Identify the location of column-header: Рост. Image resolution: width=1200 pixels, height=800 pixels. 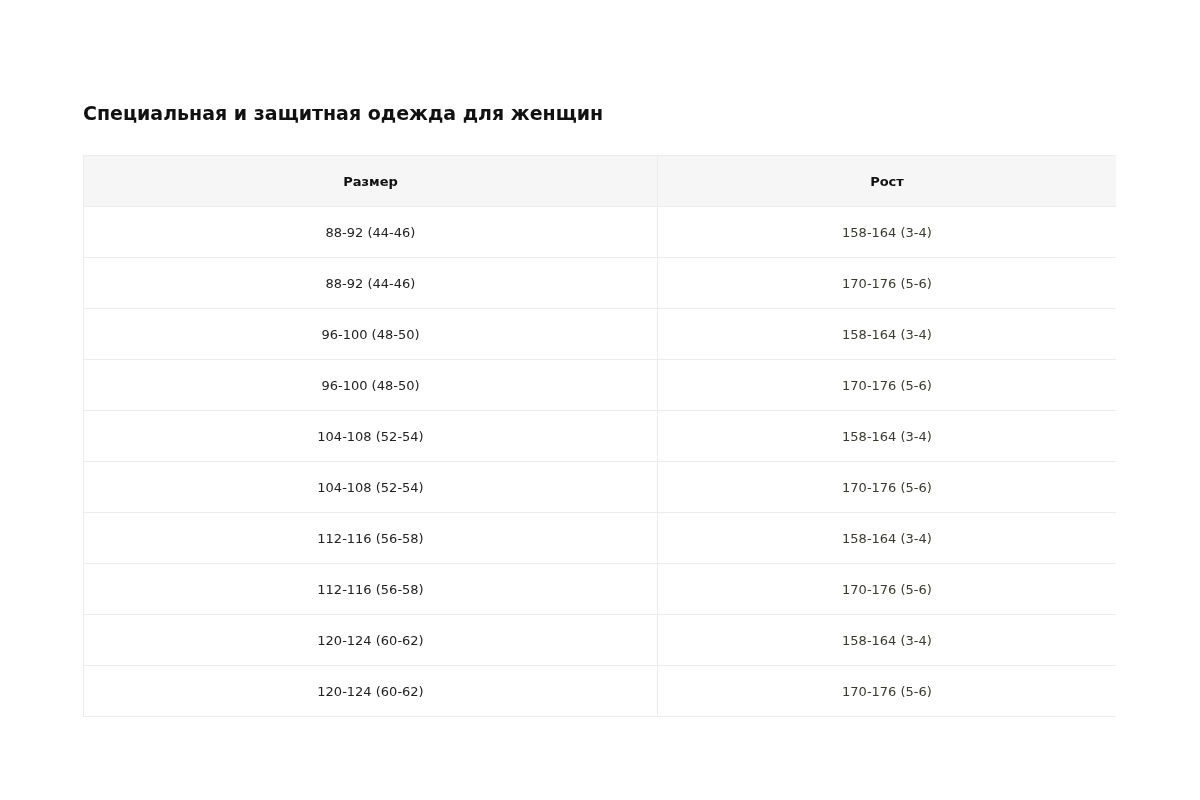
(886, 181).